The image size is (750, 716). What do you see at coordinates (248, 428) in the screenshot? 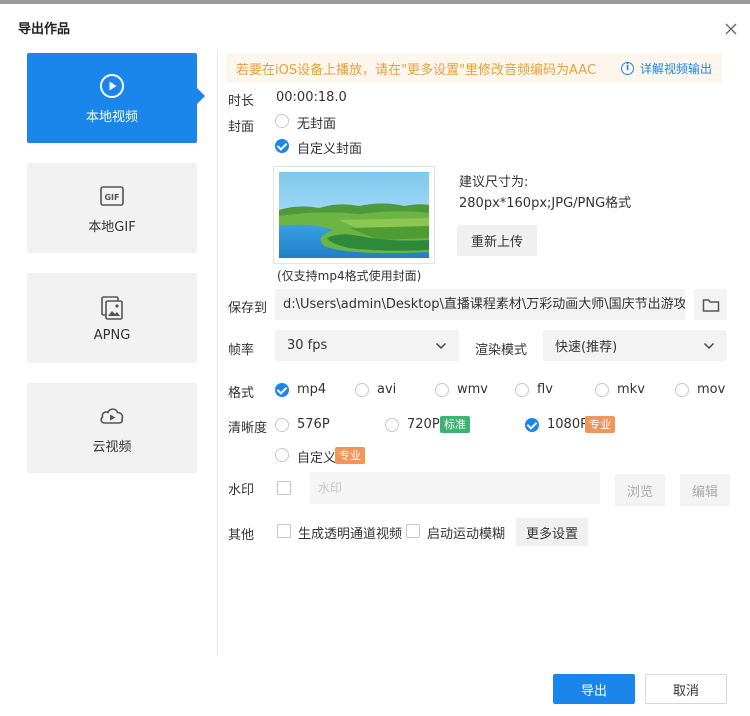
I see `resolution-label: 清晰度` at bounding box center [248, 428].